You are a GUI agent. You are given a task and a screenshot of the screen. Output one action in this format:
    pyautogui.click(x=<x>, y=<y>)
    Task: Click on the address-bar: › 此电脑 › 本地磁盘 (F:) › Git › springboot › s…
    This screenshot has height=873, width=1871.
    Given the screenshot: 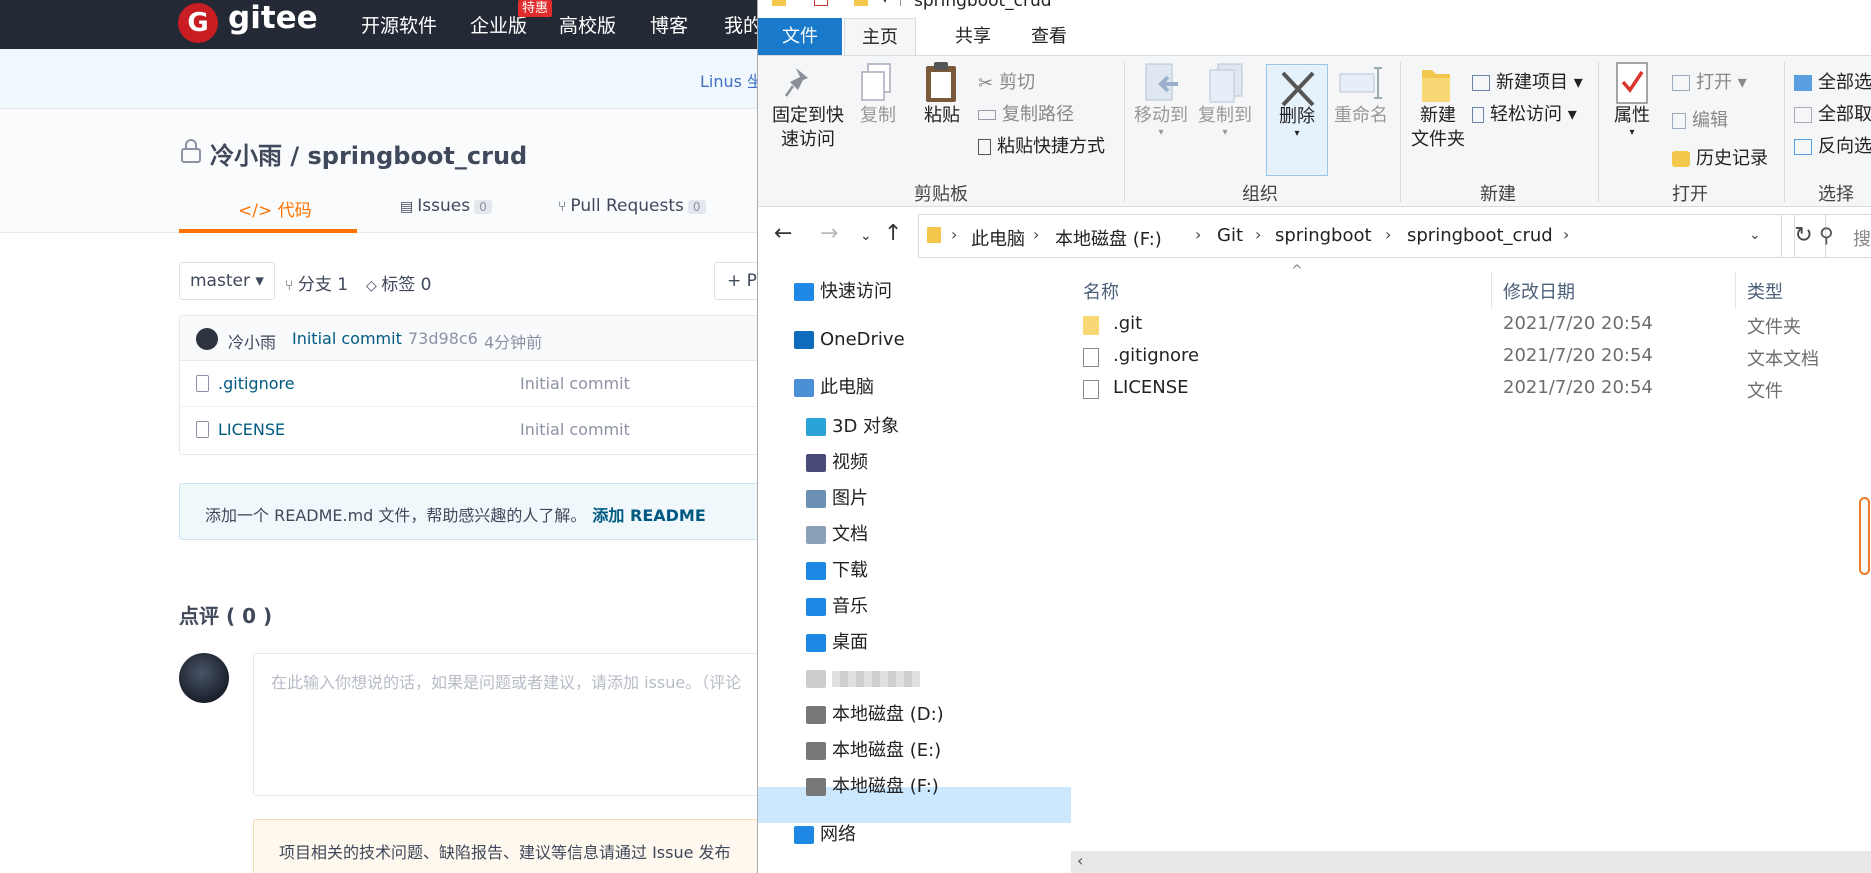 What is the action you would take?
    pyautogui.click(x=1350, y=236)
    